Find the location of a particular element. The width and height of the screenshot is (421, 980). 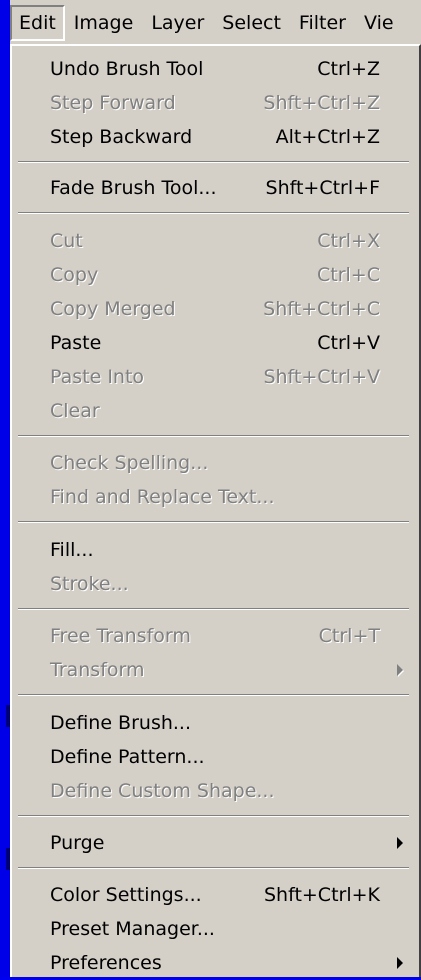

menu-item-shortcut: Shft+Ctrl+K is located at coordinates (321, 895).